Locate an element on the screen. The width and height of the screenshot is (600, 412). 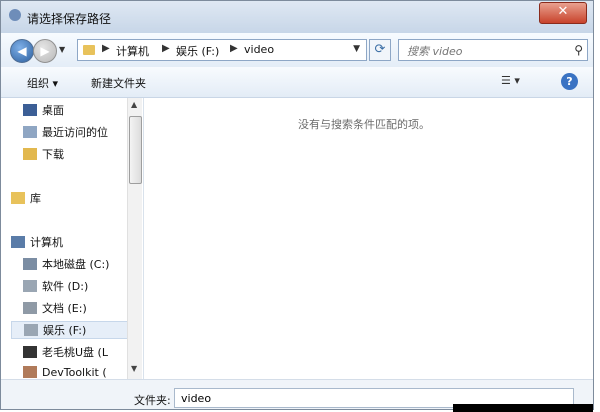
new-folder-button: 新建文件夹 is located at coordinates (118, 83).